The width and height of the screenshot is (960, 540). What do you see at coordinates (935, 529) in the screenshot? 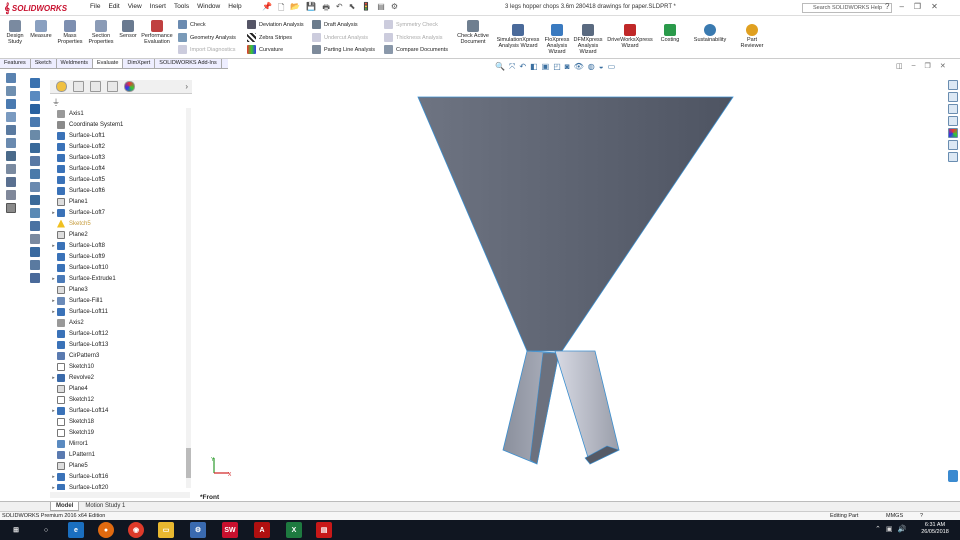
I see `taskbar-clock: 6:31 AM 26/05/2018` at bounding box center [935, 529].